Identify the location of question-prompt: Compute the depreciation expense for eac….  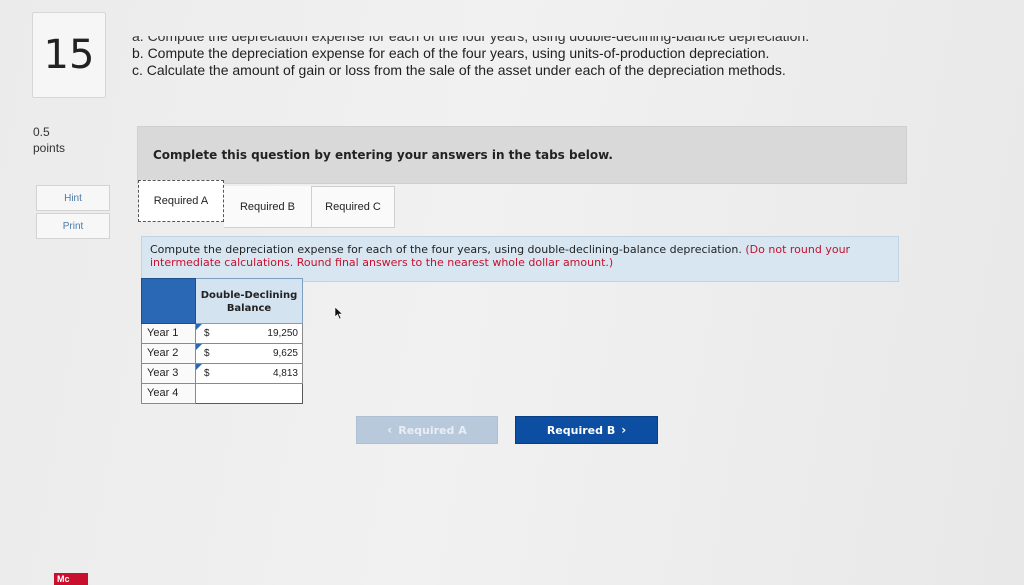
(520, 259).